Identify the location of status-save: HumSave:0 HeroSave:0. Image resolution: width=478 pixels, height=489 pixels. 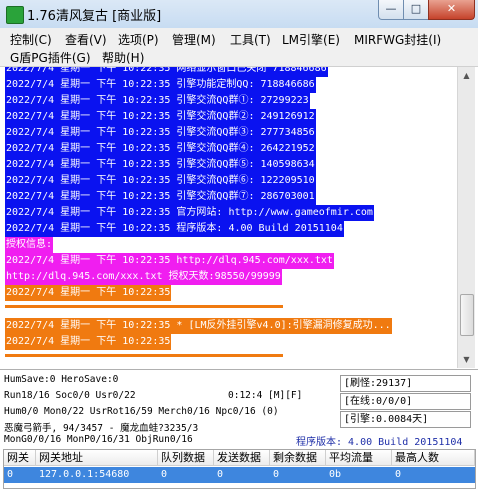
(61, 379).